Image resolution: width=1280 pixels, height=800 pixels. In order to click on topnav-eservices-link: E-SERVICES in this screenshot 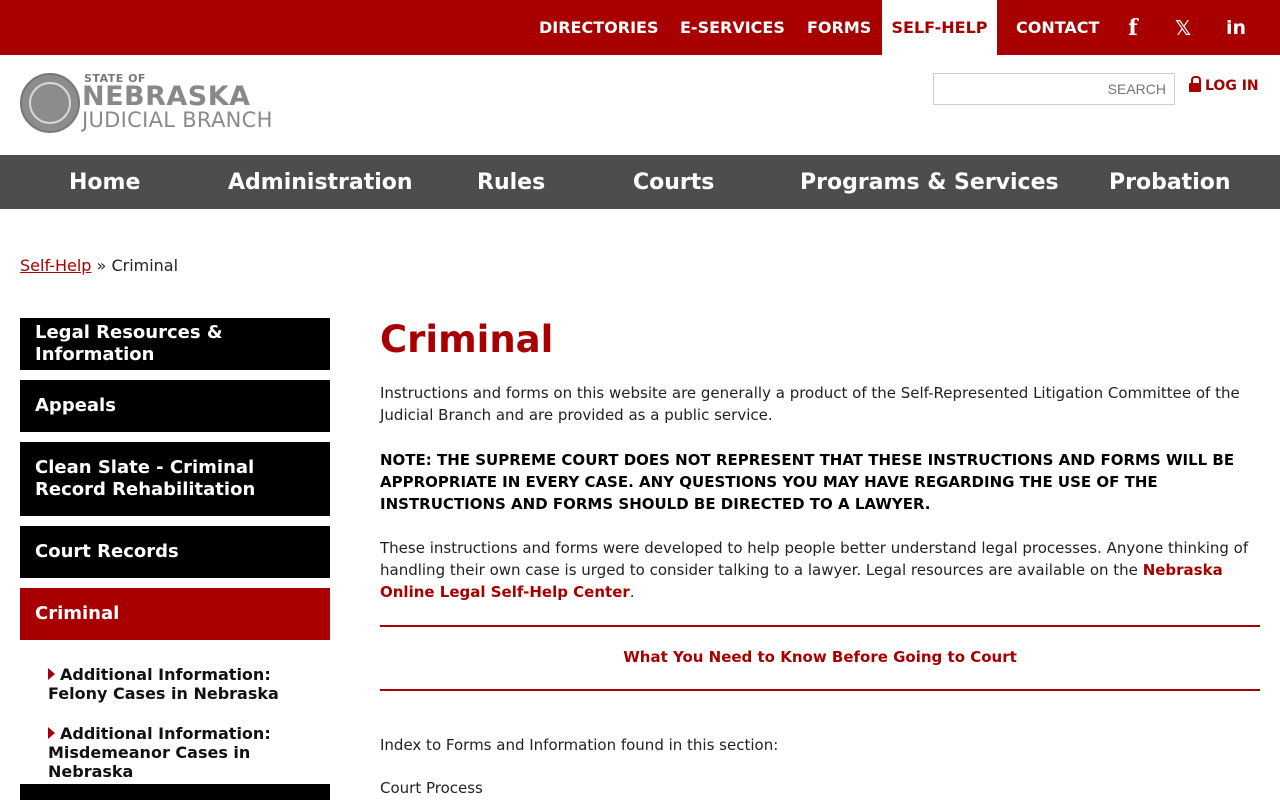, I will do `click(732, 27)`.